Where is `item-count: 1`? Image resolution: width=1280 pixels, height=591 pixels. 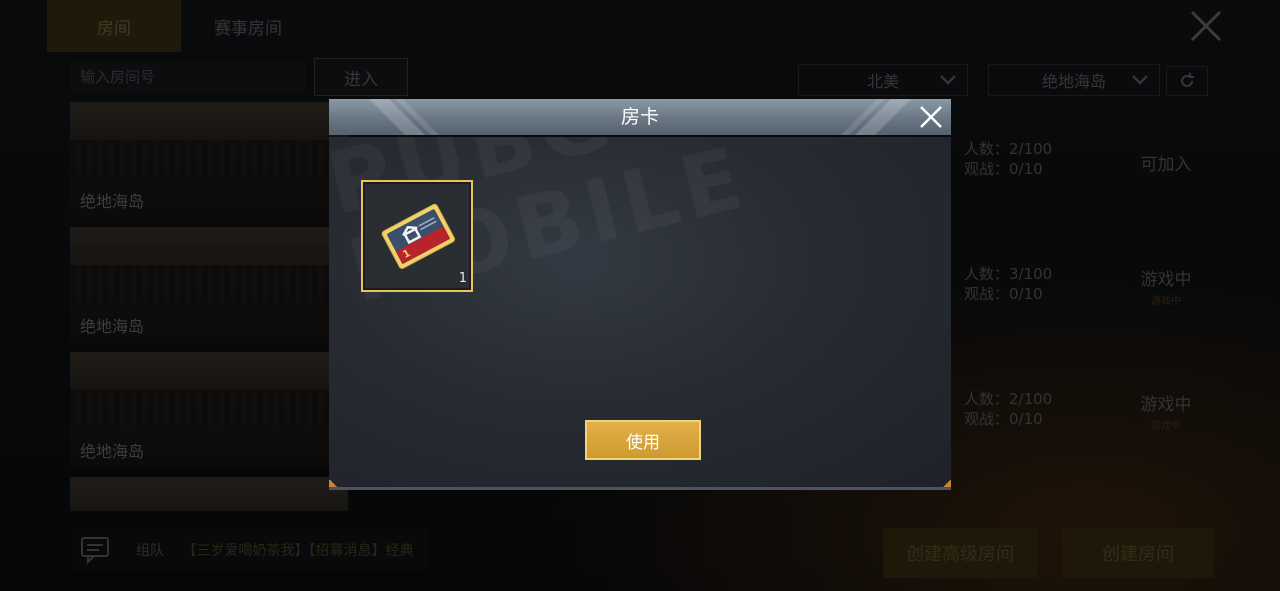
item-count: 1 is located at coordinates (462, 278).